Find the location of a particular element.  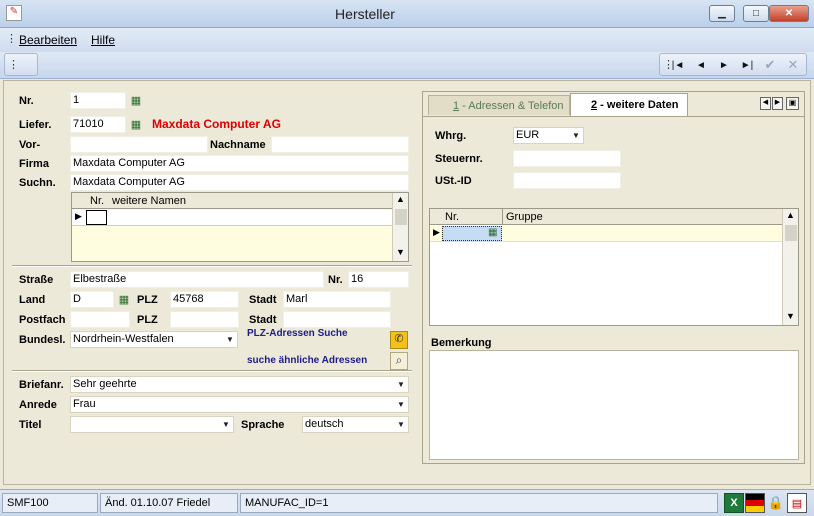

ustid-field is located at coordinates (567, 180).